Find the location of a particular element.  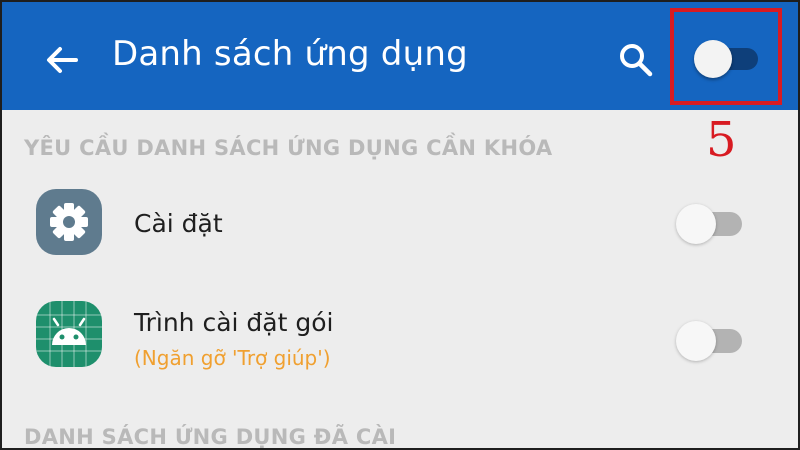

android-icon is located at coordinates (69, 334).